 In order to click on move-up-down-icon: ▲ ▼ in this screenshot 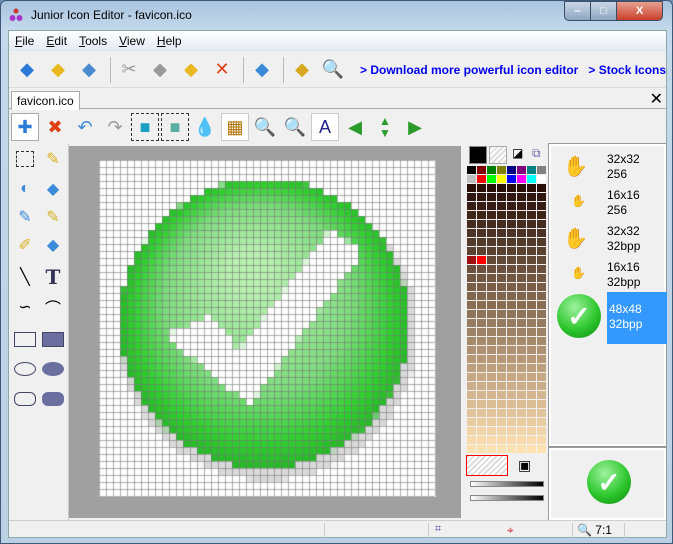, I will do `click(385, 127)`.